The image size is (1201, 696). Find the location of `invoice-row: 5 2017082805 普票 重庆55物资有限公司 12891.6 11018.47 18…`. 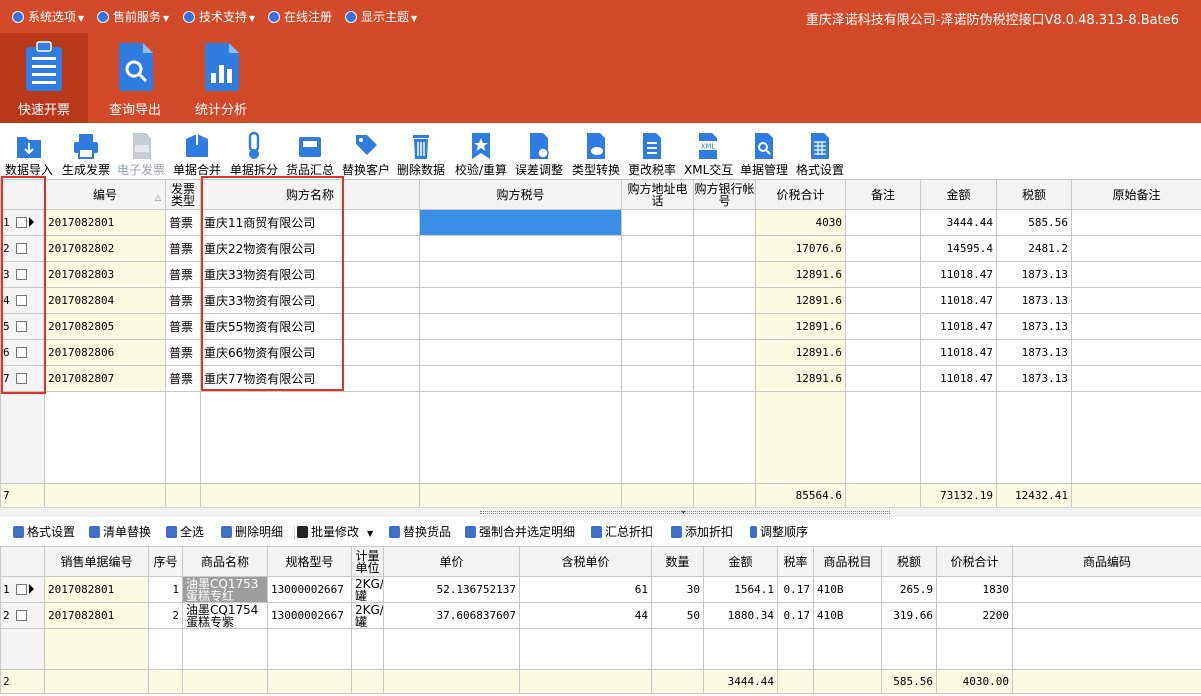

invoice-row: 5 2017082805 普票 重庆55物资有限公司 12891.6 11018.47 18… is located at coordinates (600, 326).